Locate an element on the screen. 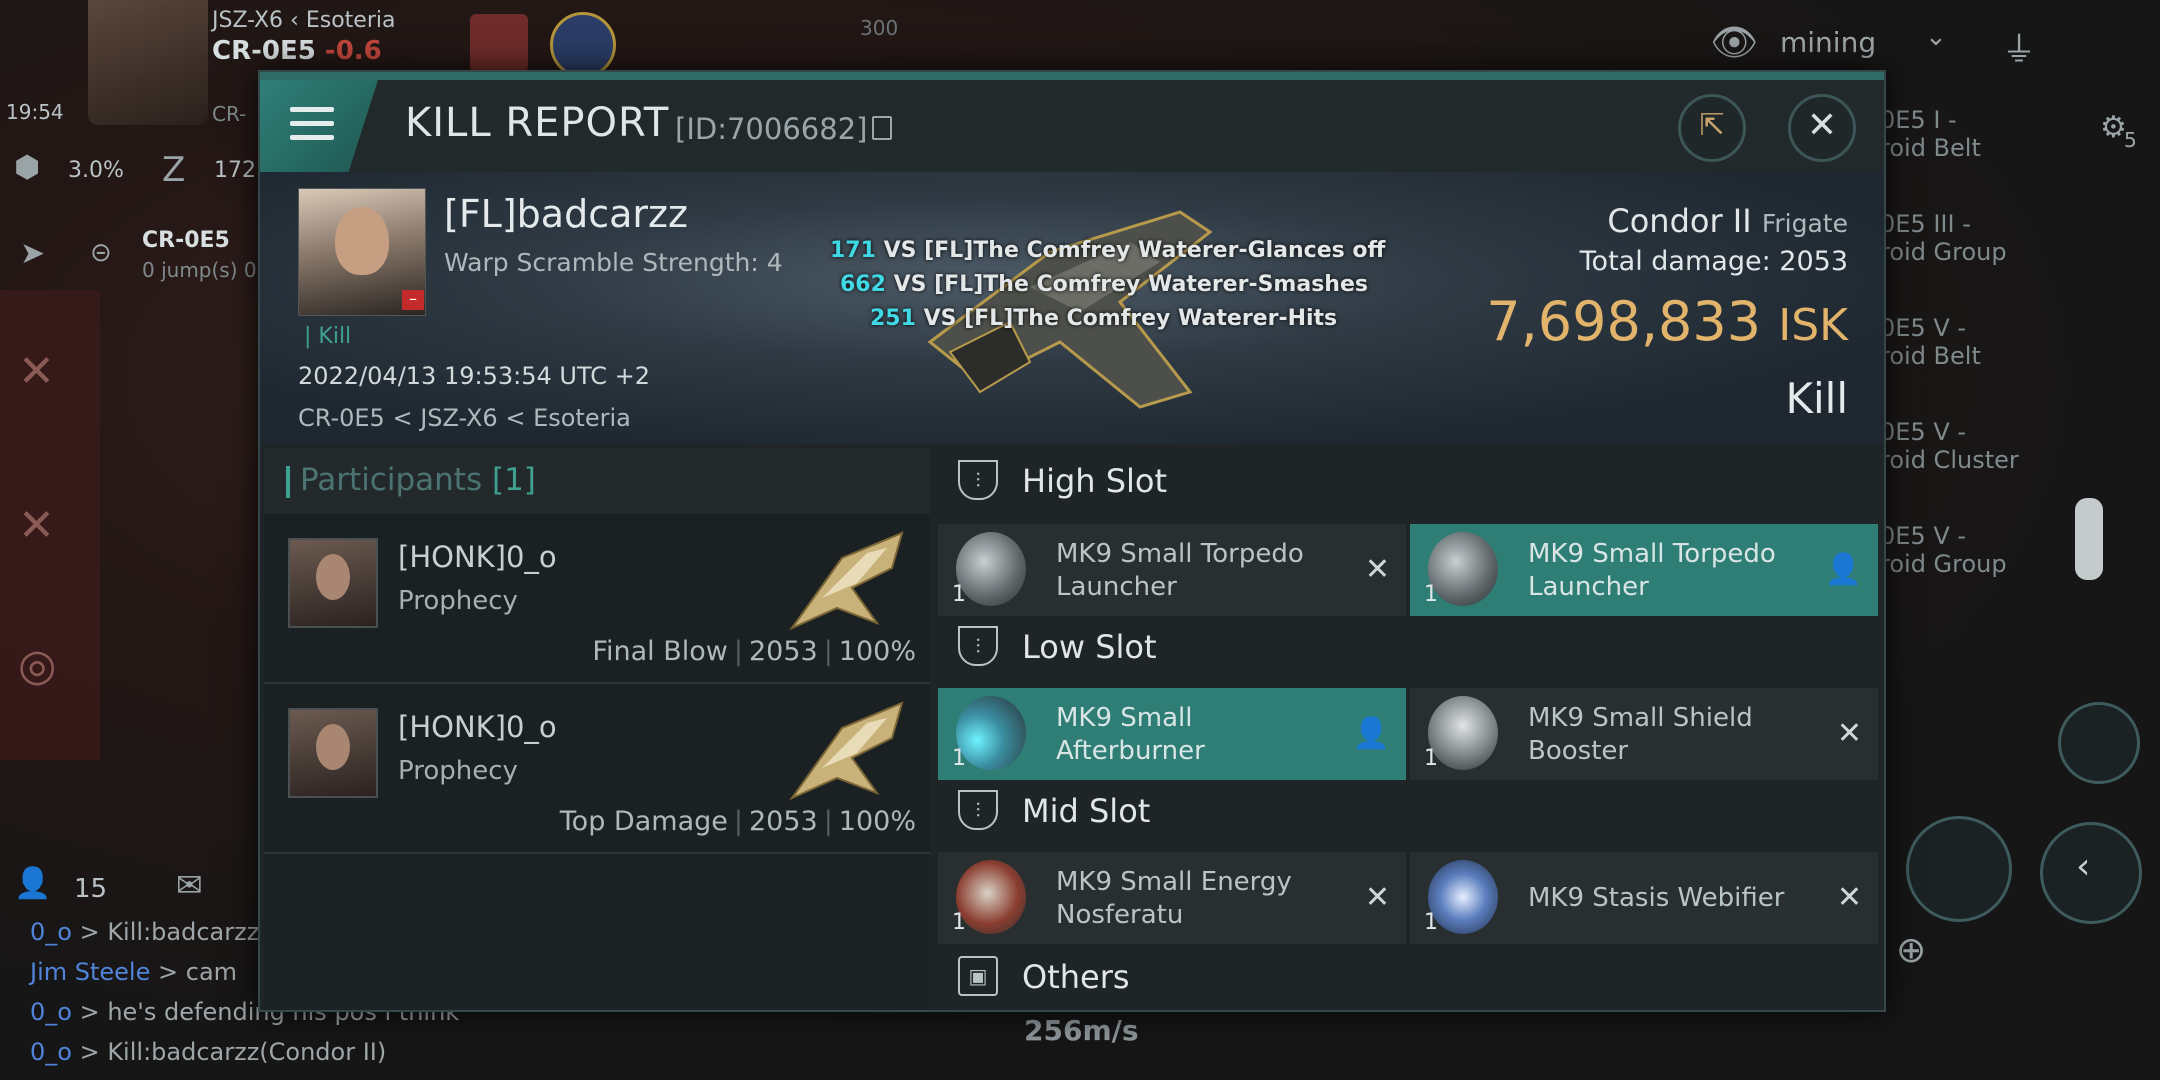 The width and height of the screenshot is (2160, 1080). total-damage: Total damage: 2053 is located at coordinates (1713, 261).